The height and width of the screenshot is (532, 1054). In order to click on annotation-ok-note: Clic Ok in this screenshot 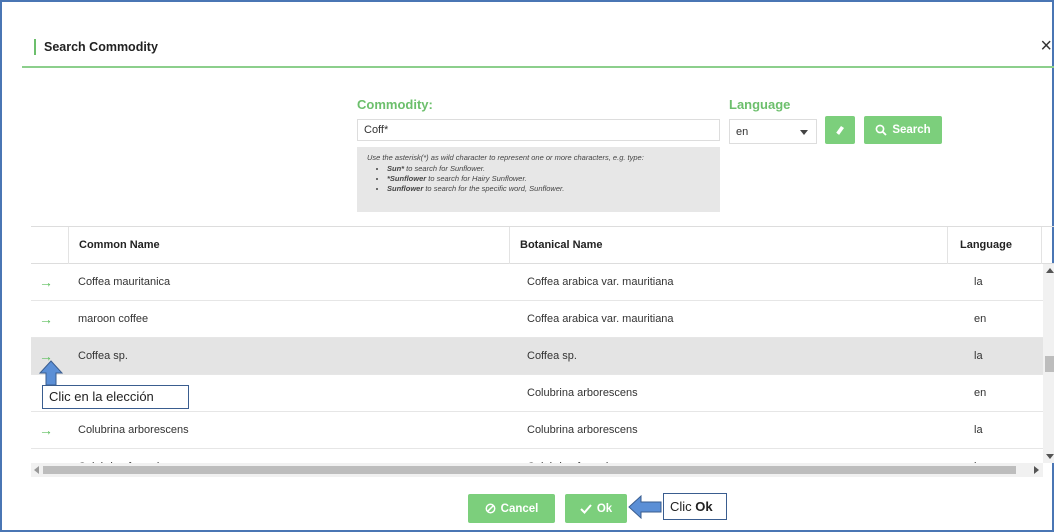, I will do `click(695, 506)`.